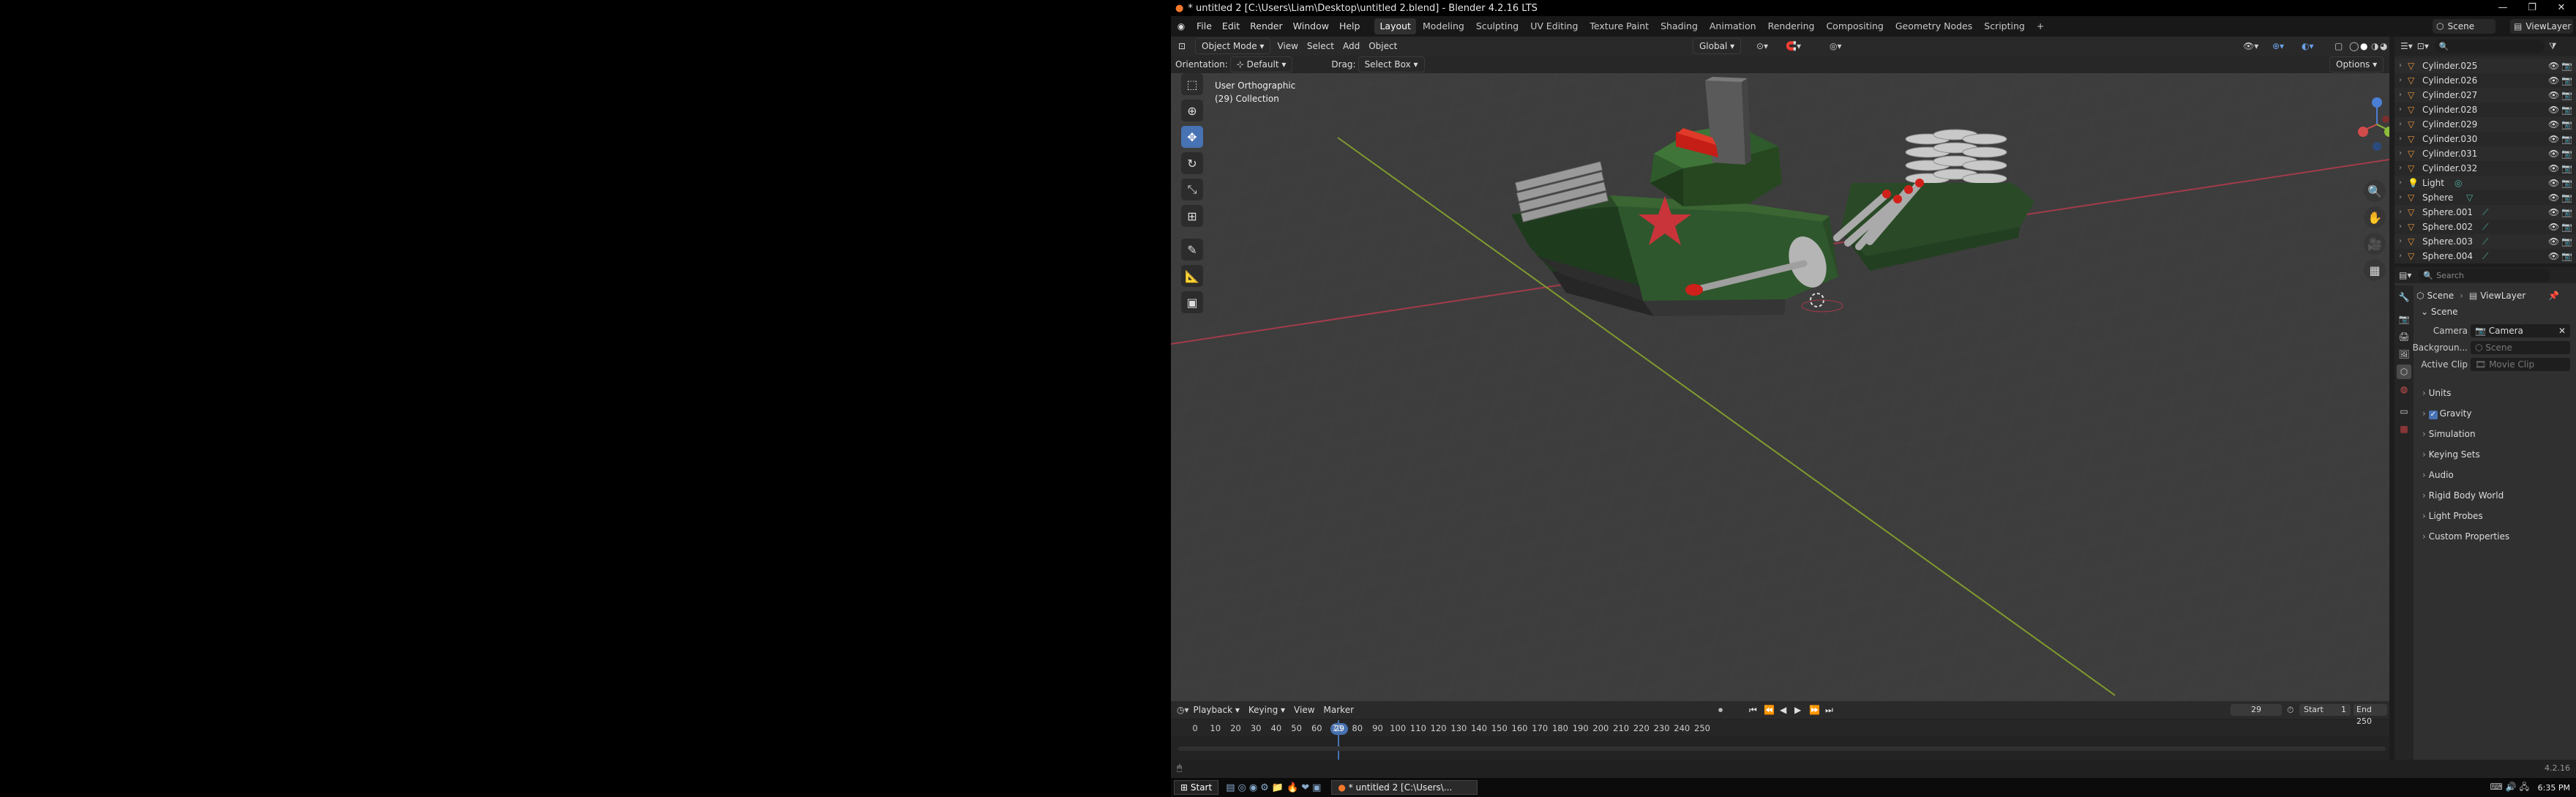 The height and width of the screenshot is (797, 2576). What do you see at coordinates (2405, 275) in the screenshot?
I see `properties-editor-icon: ▤▾` at bounding box center [2405, 275].